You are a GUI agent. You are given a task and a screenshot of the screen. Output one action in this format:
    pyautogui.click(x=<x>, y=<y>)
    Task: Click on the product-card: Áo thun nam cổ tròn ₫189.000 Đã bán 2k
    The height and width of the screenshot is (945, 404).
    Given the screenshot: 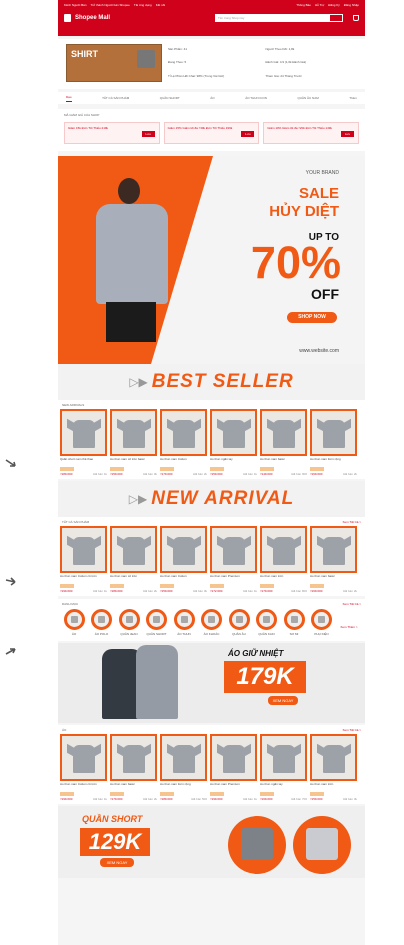 What is the action you would take?
    pyautogui.click(x=133, y=559)
    